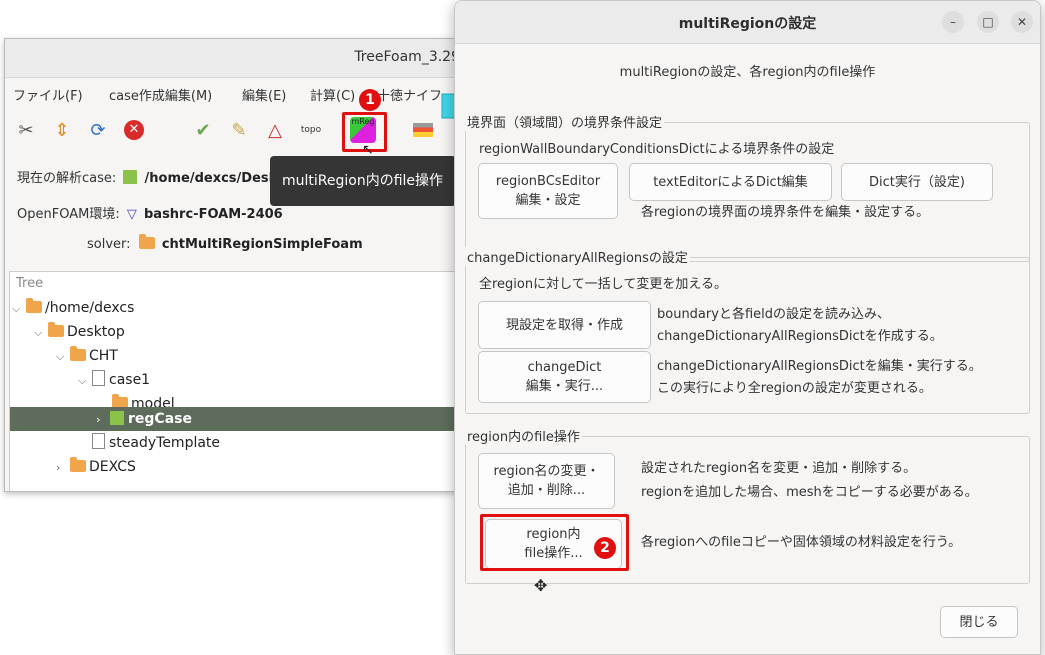 The height and width of the screenshot is (655, 1045). I want to click on triangle-icon: △, so click(275, 130).